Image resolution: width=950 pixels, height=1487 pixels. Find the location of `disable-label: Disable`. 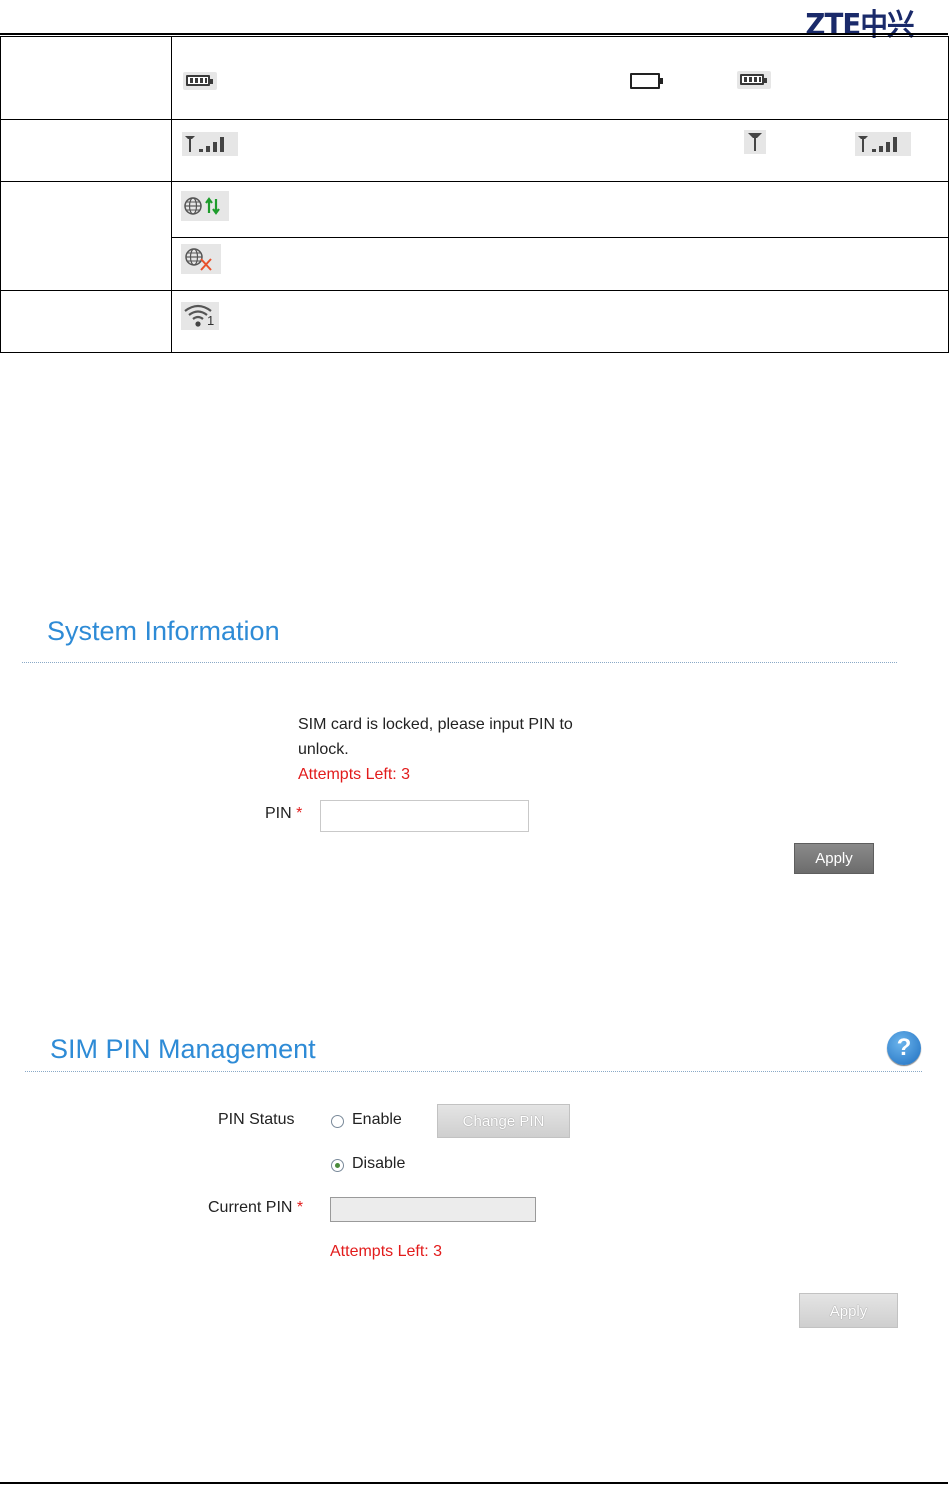

disable-label: Disable is located at coordinates (378, 1164).